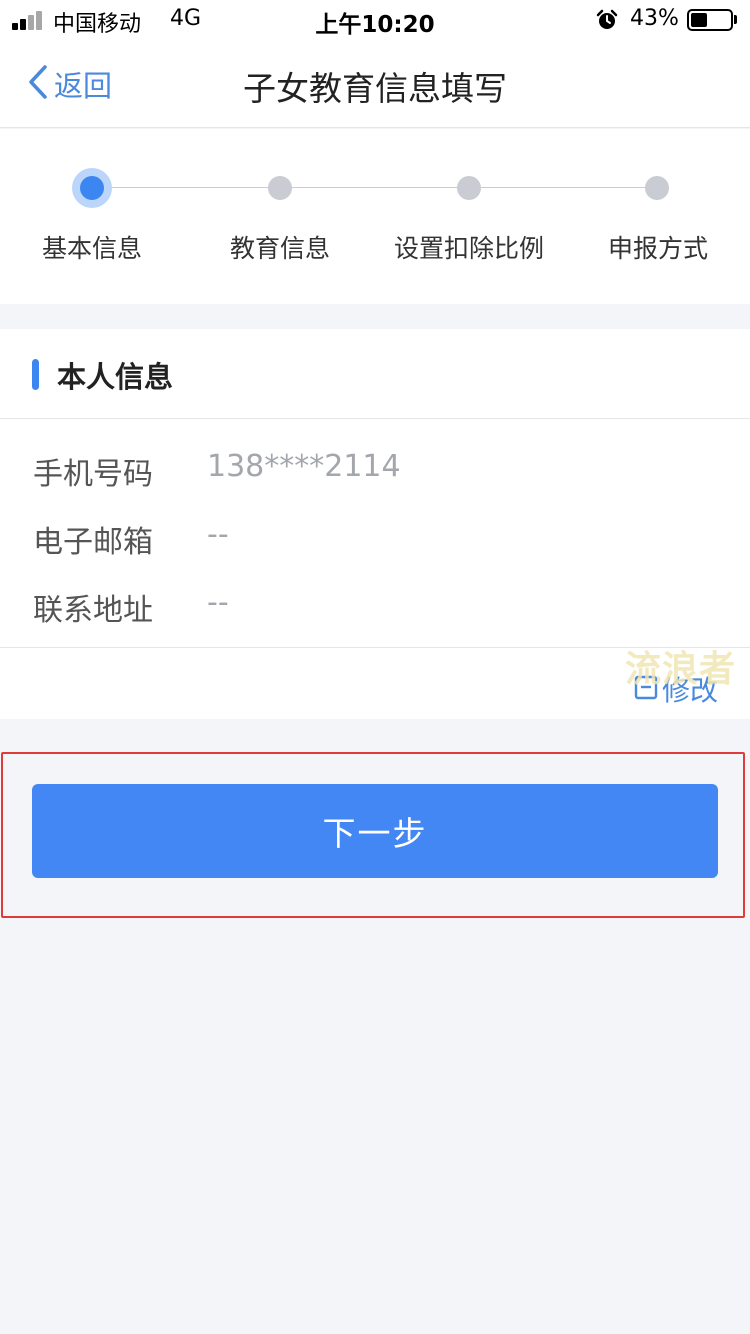 This screenshot has height=1334, width=750. What do you see at coordinates (710, 20) in the screenshot?
I see `battery-icon` at bounding box center [710, 20].